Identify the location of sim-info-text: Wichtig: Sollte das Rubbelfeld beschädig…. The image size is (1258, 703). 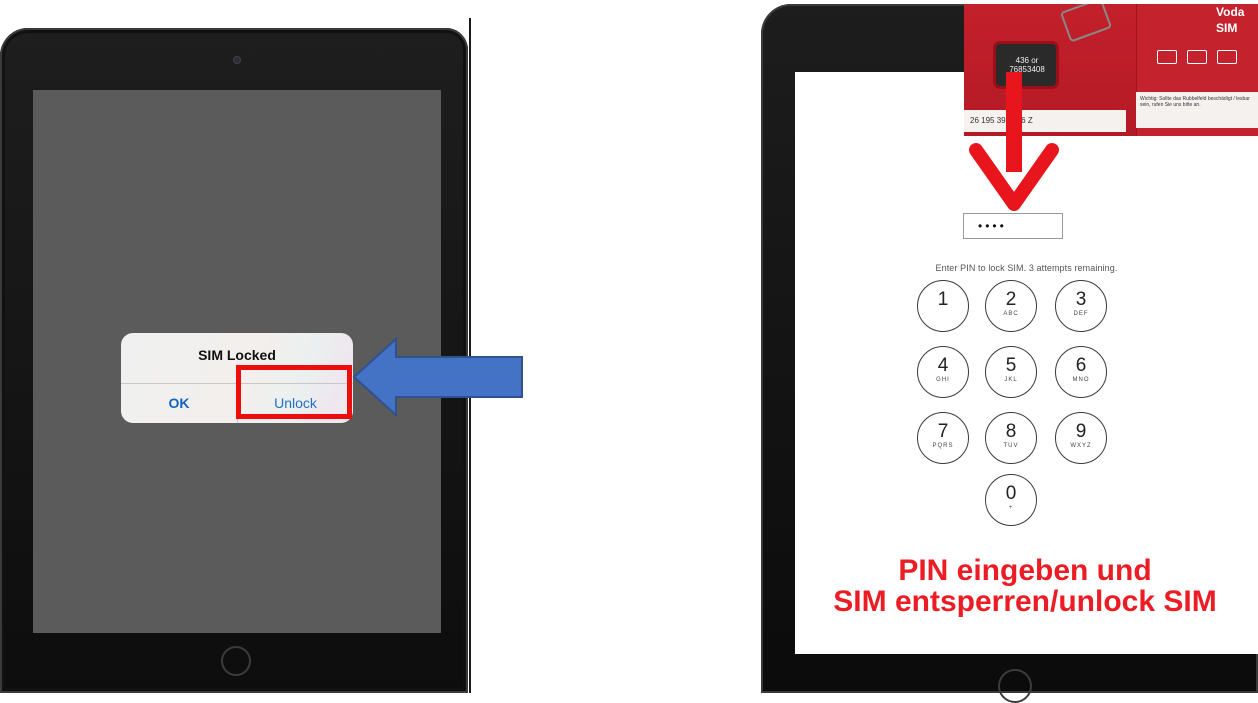
(1197, 110).